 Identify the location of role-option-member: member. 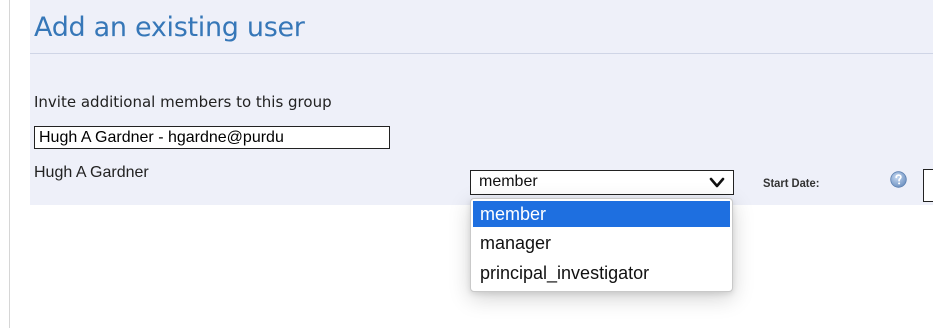
(601, 214).